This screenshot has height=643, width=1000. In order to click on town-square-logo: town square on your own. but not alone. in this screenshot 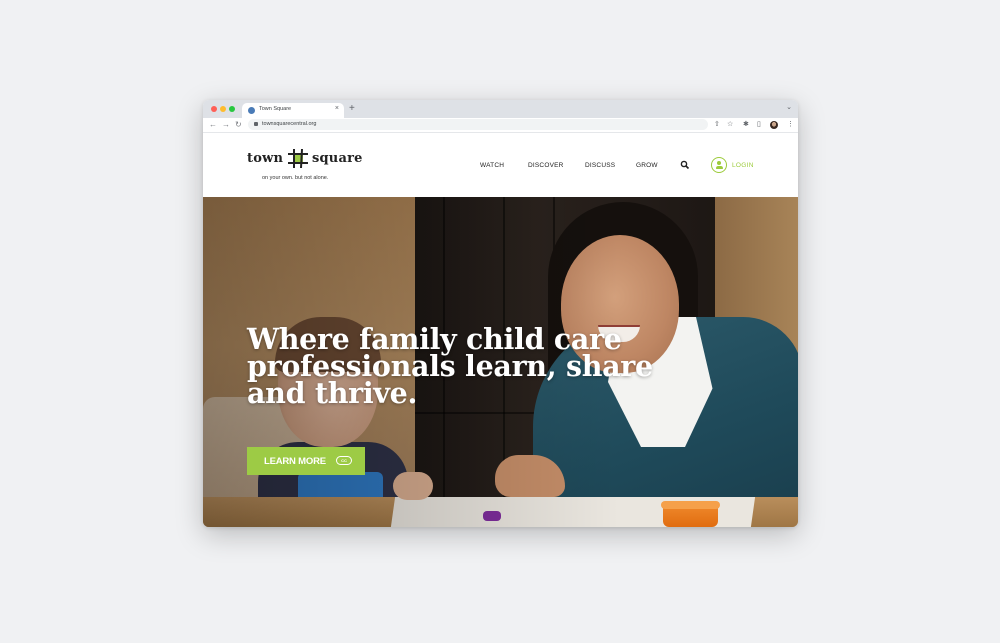, I will do `click(307, 165)`.